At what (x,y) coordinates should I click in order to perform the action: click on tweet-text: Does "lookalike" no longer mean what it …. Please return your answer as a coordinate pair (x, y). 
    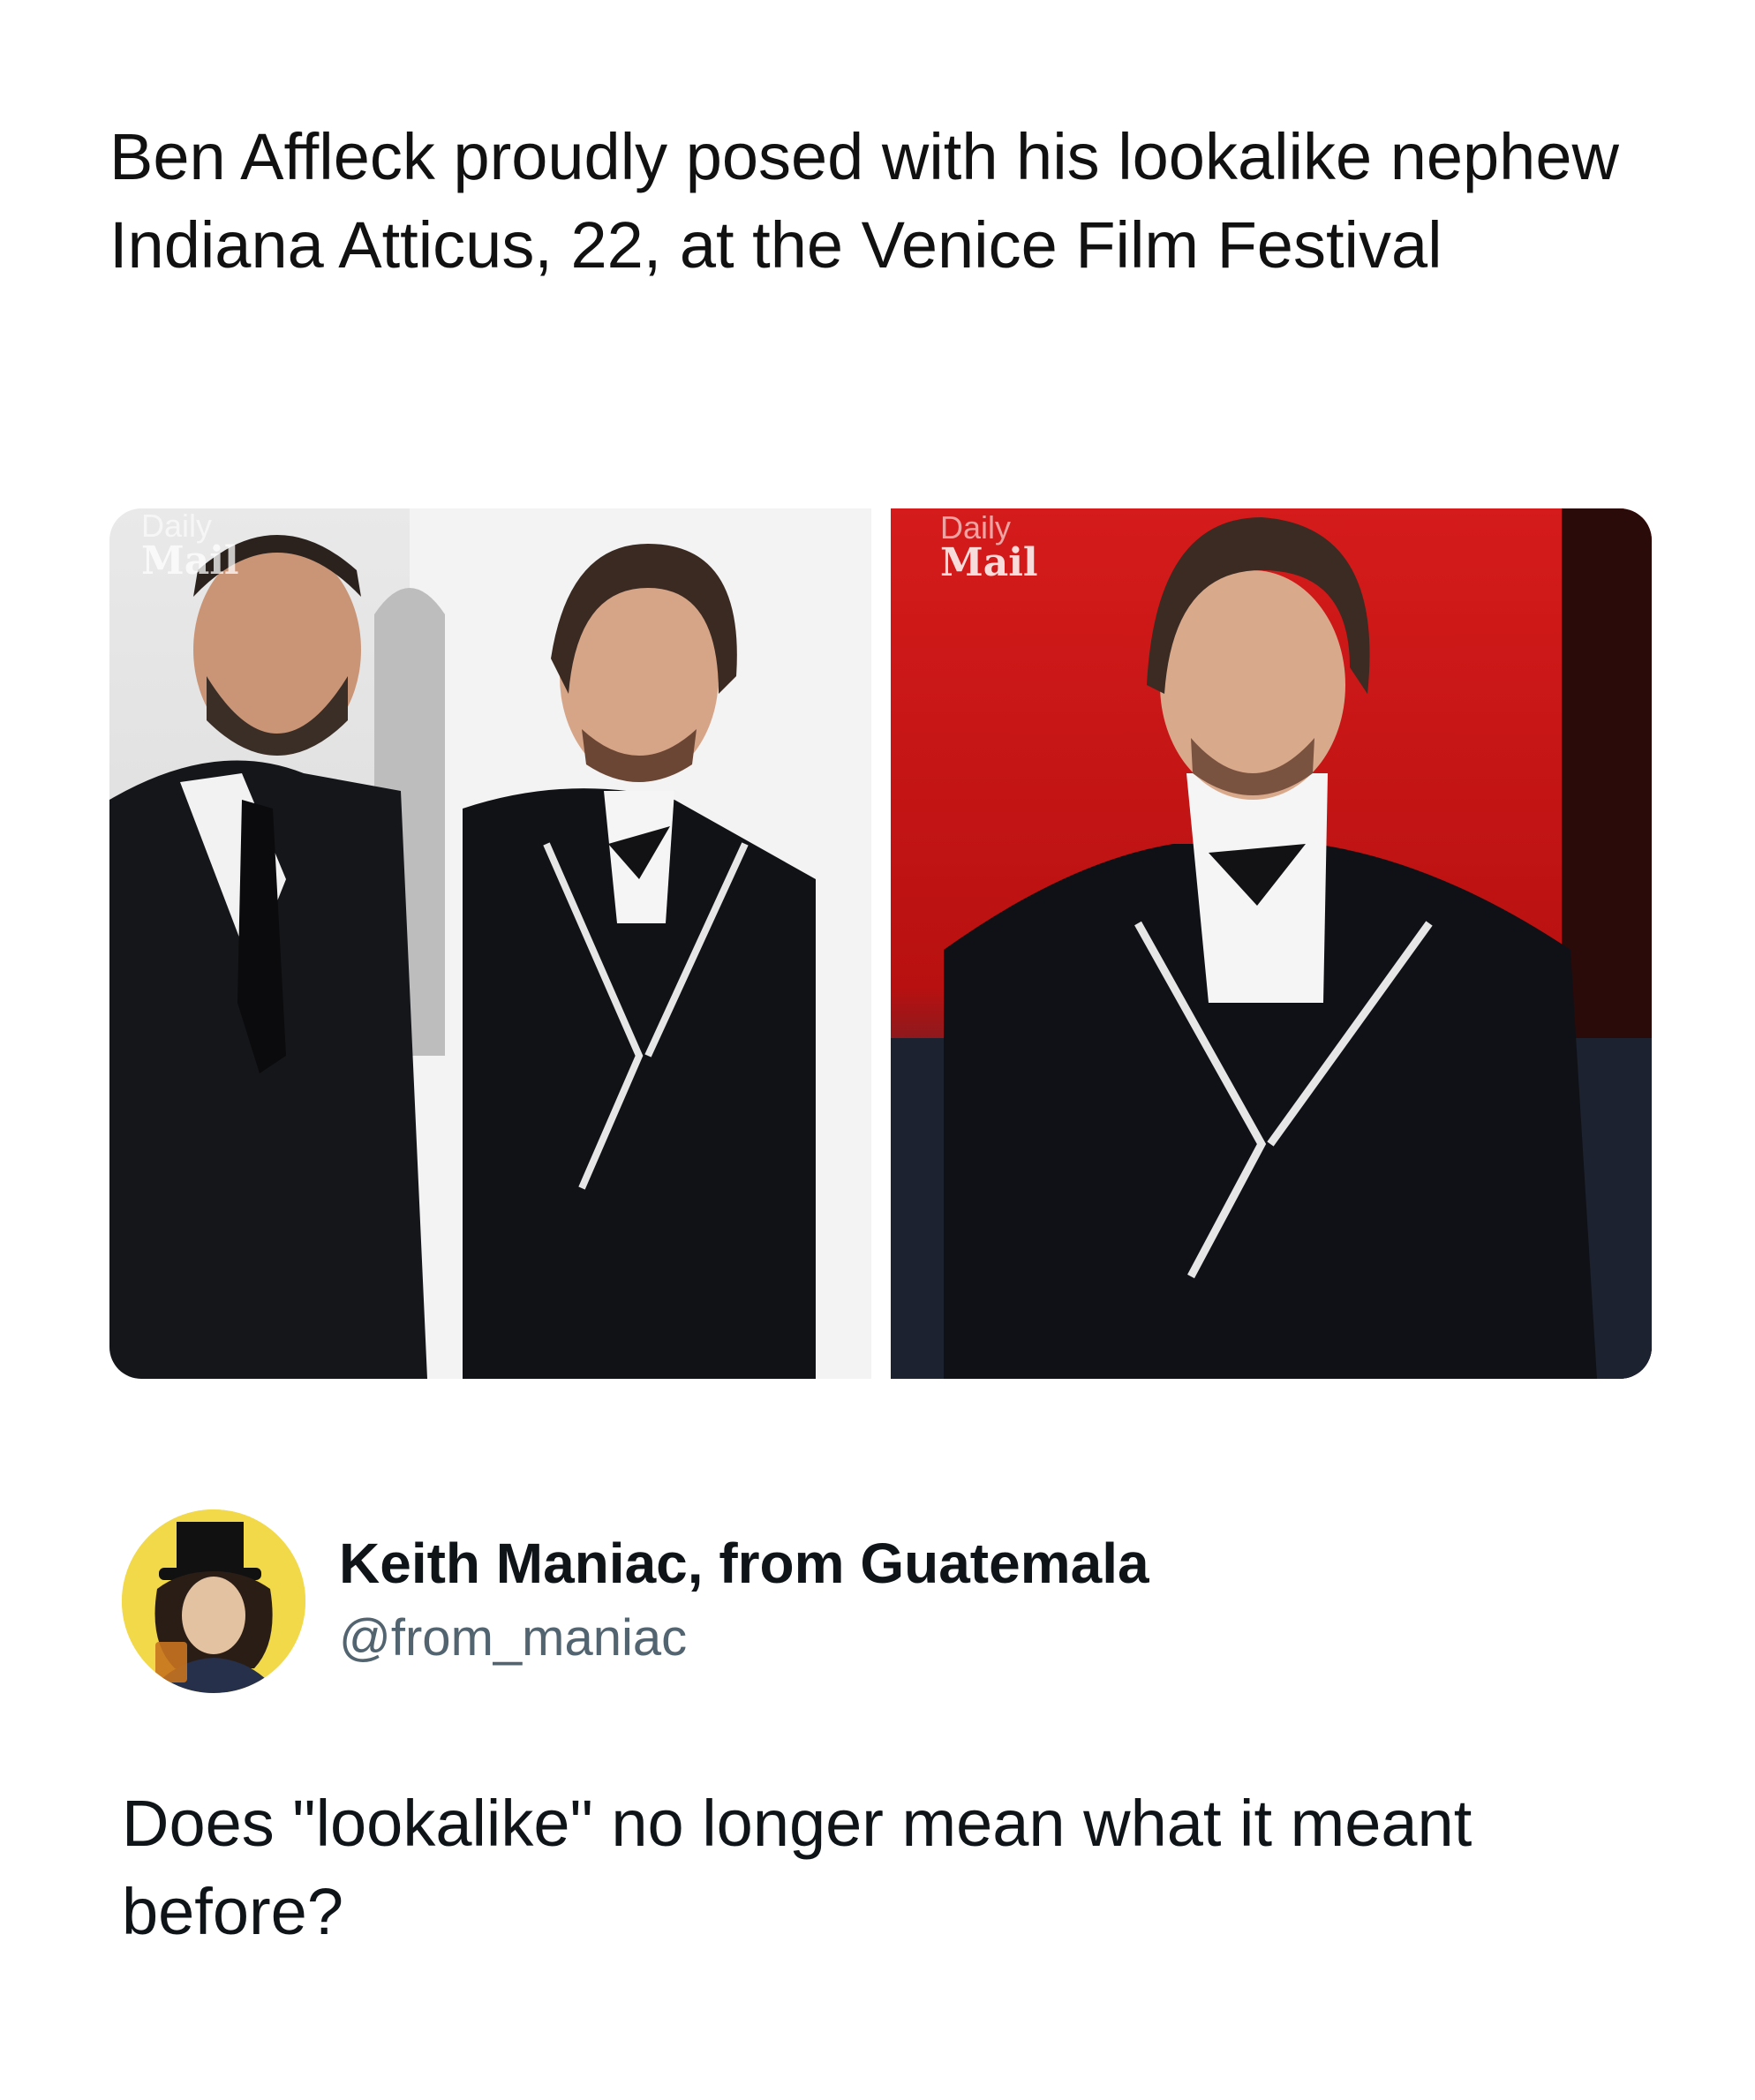
    Looking at the image, I should click on (797, 1867).